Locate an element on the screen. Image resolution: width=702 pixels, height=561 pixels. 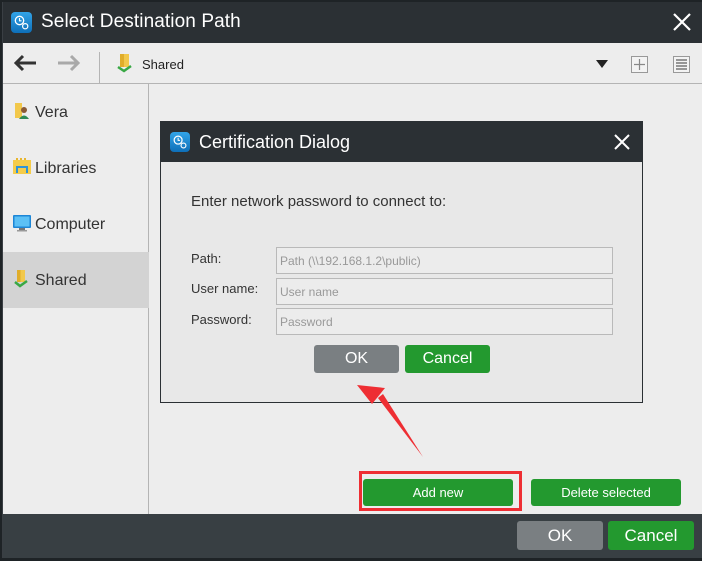
user-folder-icon is located at coordinates (22, 111).